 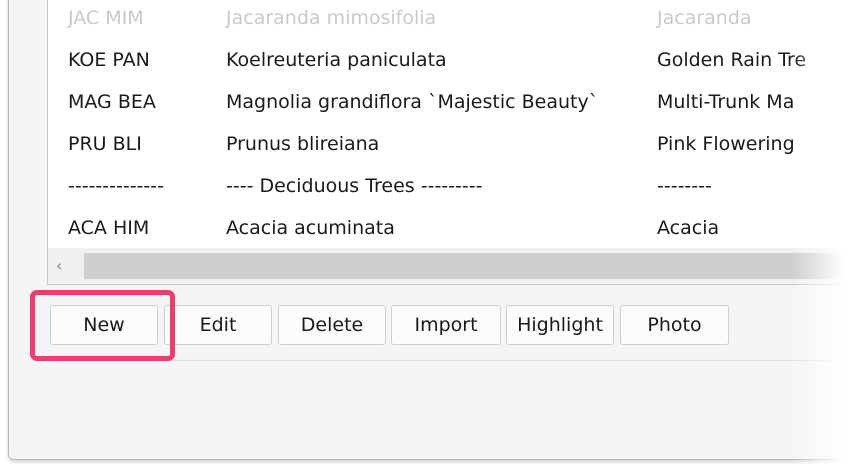 What do you see at coordinates (412, 102) in the screenshot?
I see `botanical-name: Magnolia grandiflora `Majestic Beauty`` at bounding box center [412, 102].